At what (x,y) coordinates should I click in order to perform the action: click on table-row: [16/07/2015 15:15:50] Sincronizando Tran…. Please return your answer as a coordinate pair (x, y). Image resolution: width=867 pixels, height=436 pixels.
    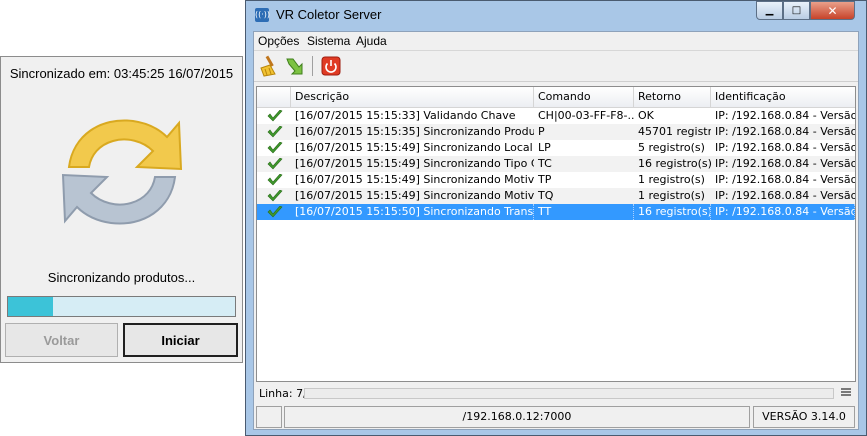
    Looking at the image, I should click on (556, 212).